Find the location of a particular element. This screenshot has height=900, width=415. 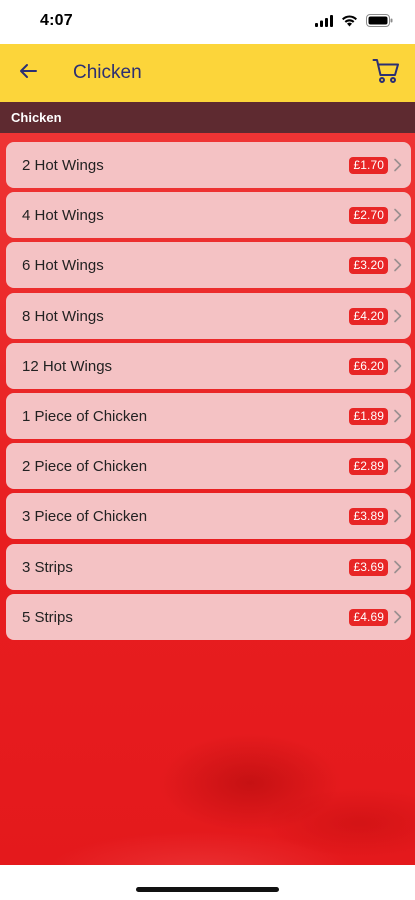

status-icons is located at coordinates (354, 23).